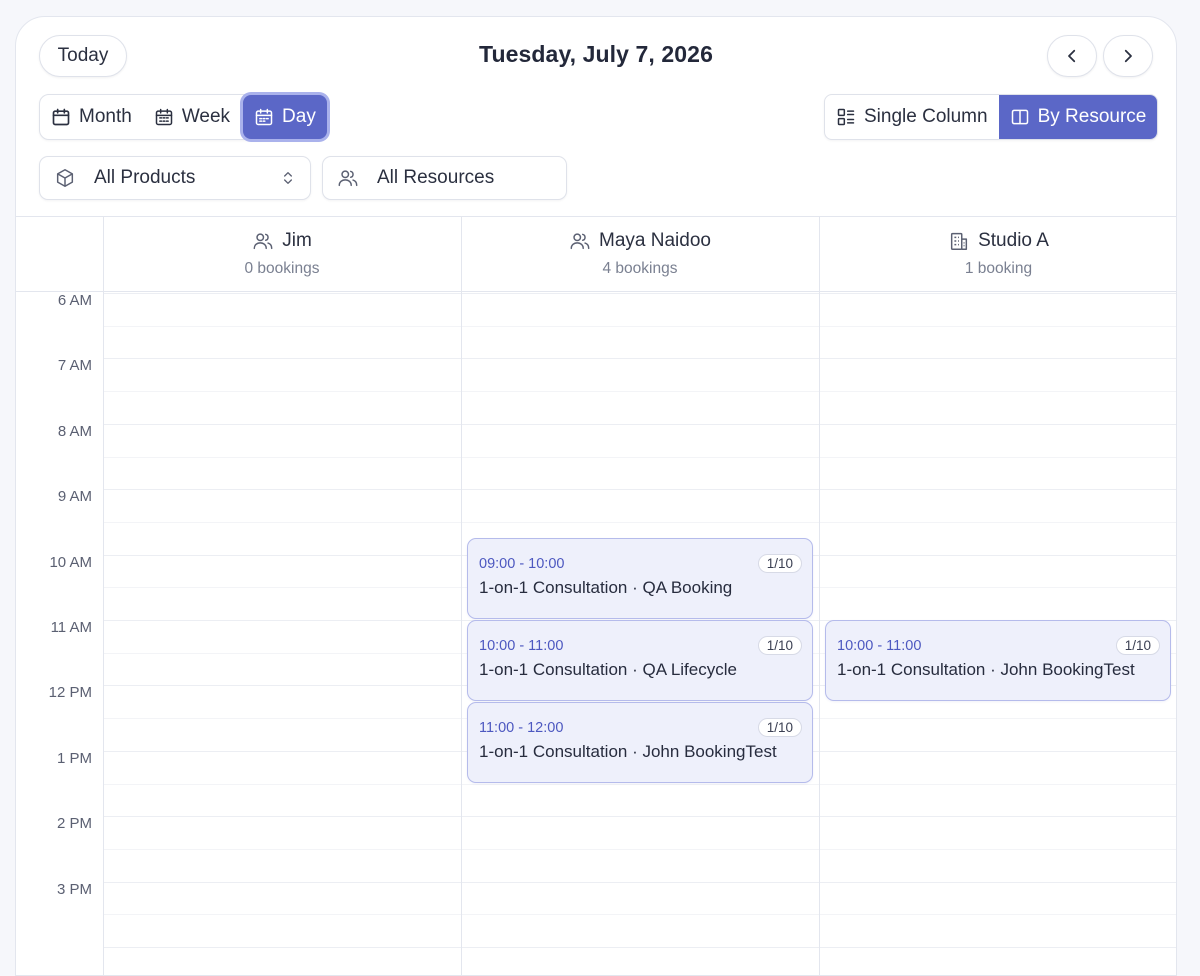 This screenshot has width=1200, height=976. I want to click on resources-filter-select: All Resources, so click(444, 178).